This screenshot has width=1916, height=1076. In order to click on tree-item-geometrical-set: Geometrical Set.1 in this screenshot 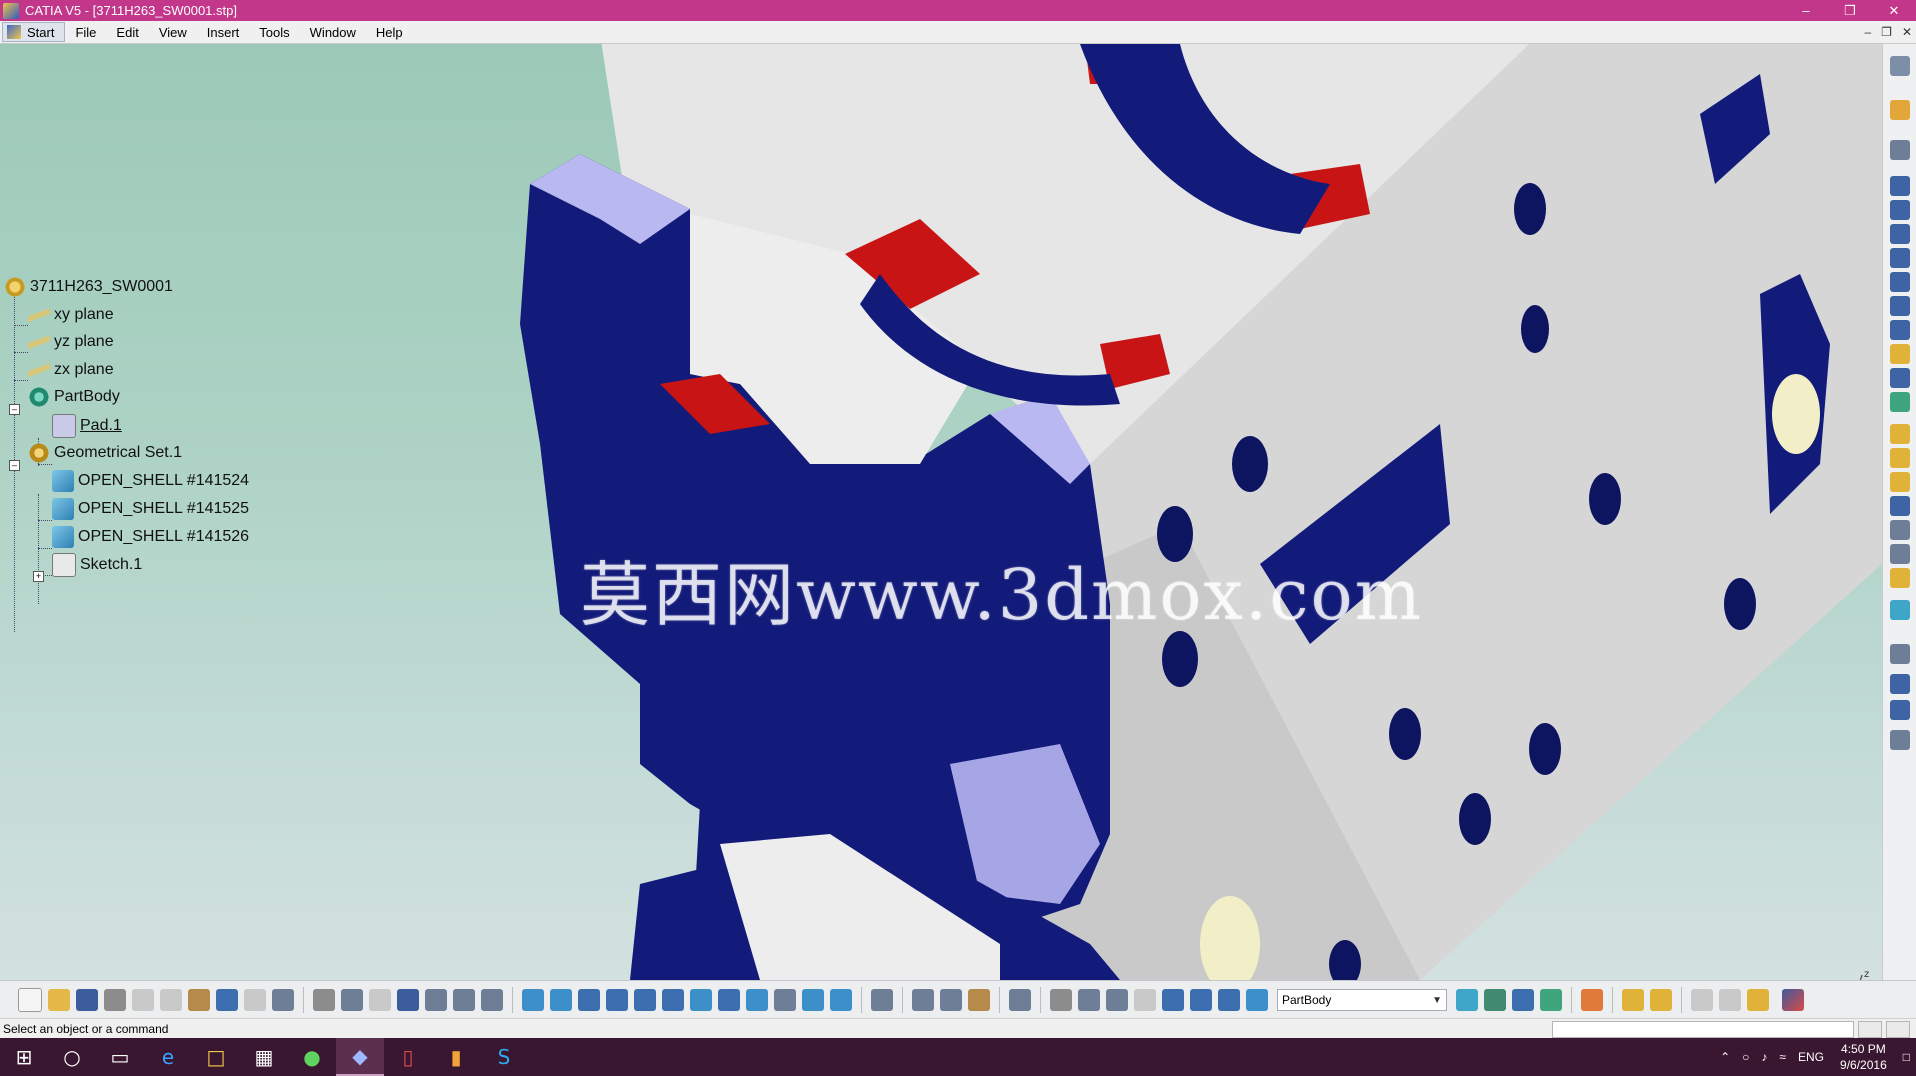, I will do `click(105, 453)`.